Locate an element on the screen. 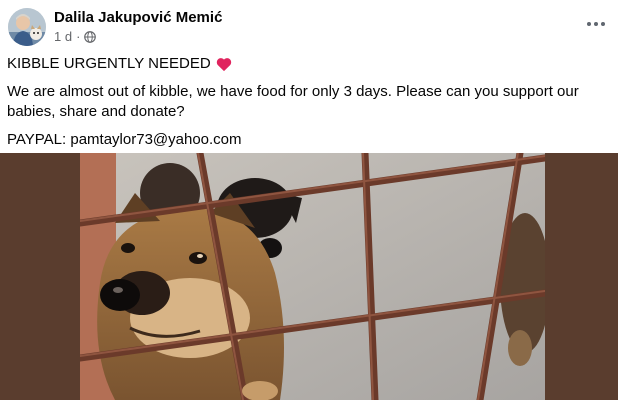 The height and width of the screenshot is (400, 618). post-header: Dalila Jakupović Memić 1 d · is located at coordinates (308, 28).